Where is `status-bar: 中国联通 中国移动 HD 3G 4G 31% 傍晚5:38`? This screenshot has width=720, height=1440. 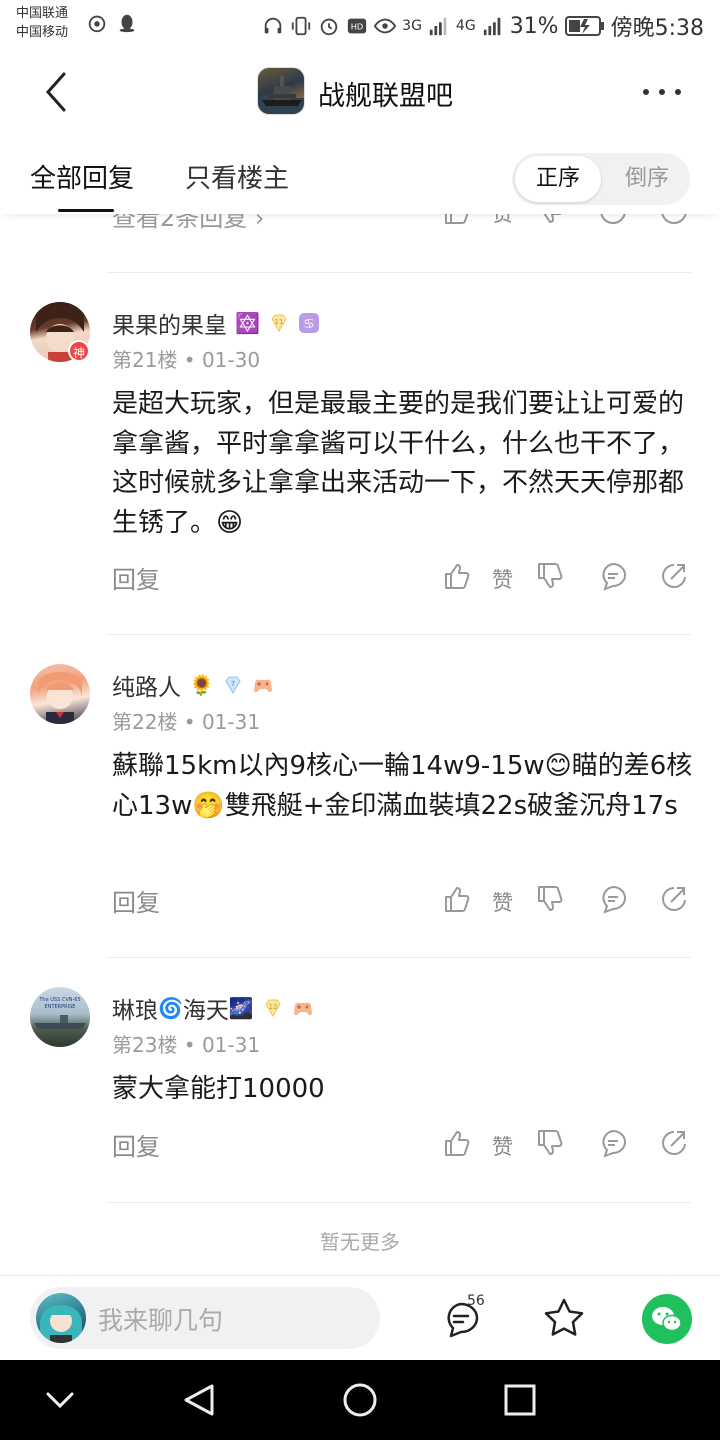
status-bar: 中国联通 中国移动 HD 3G 4G 31% 傍晚5:38 is located at coordinates (360, 25).